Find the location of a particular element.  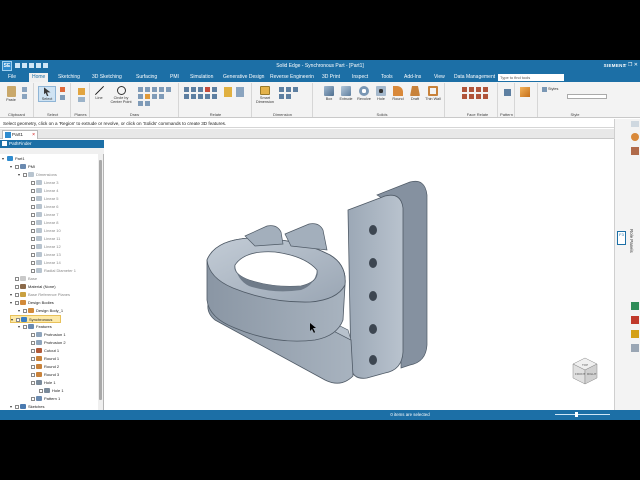

scrollbar-thumb is located at coordinates (100, 280).